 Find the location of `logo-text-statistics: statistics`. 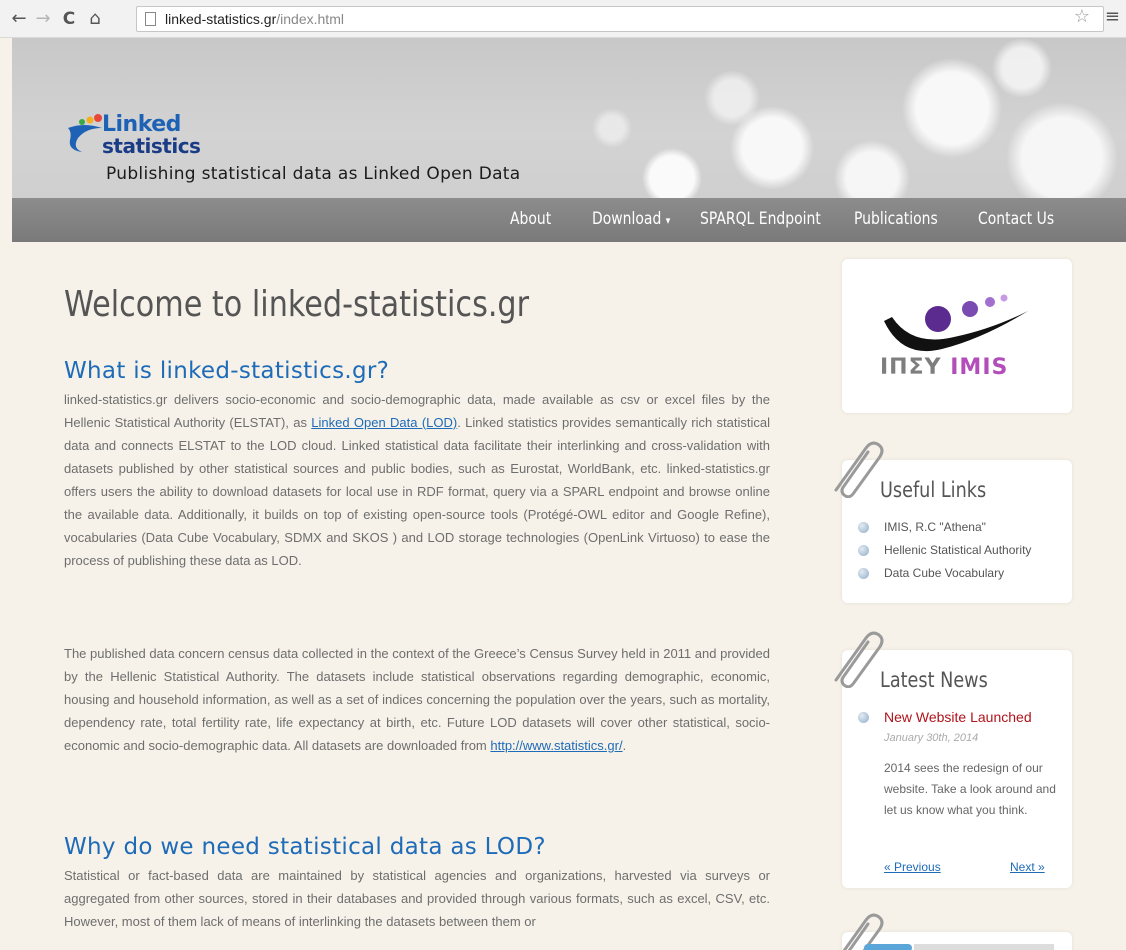

logo-text-statistics: statistics is located at coordinates (151, 146).